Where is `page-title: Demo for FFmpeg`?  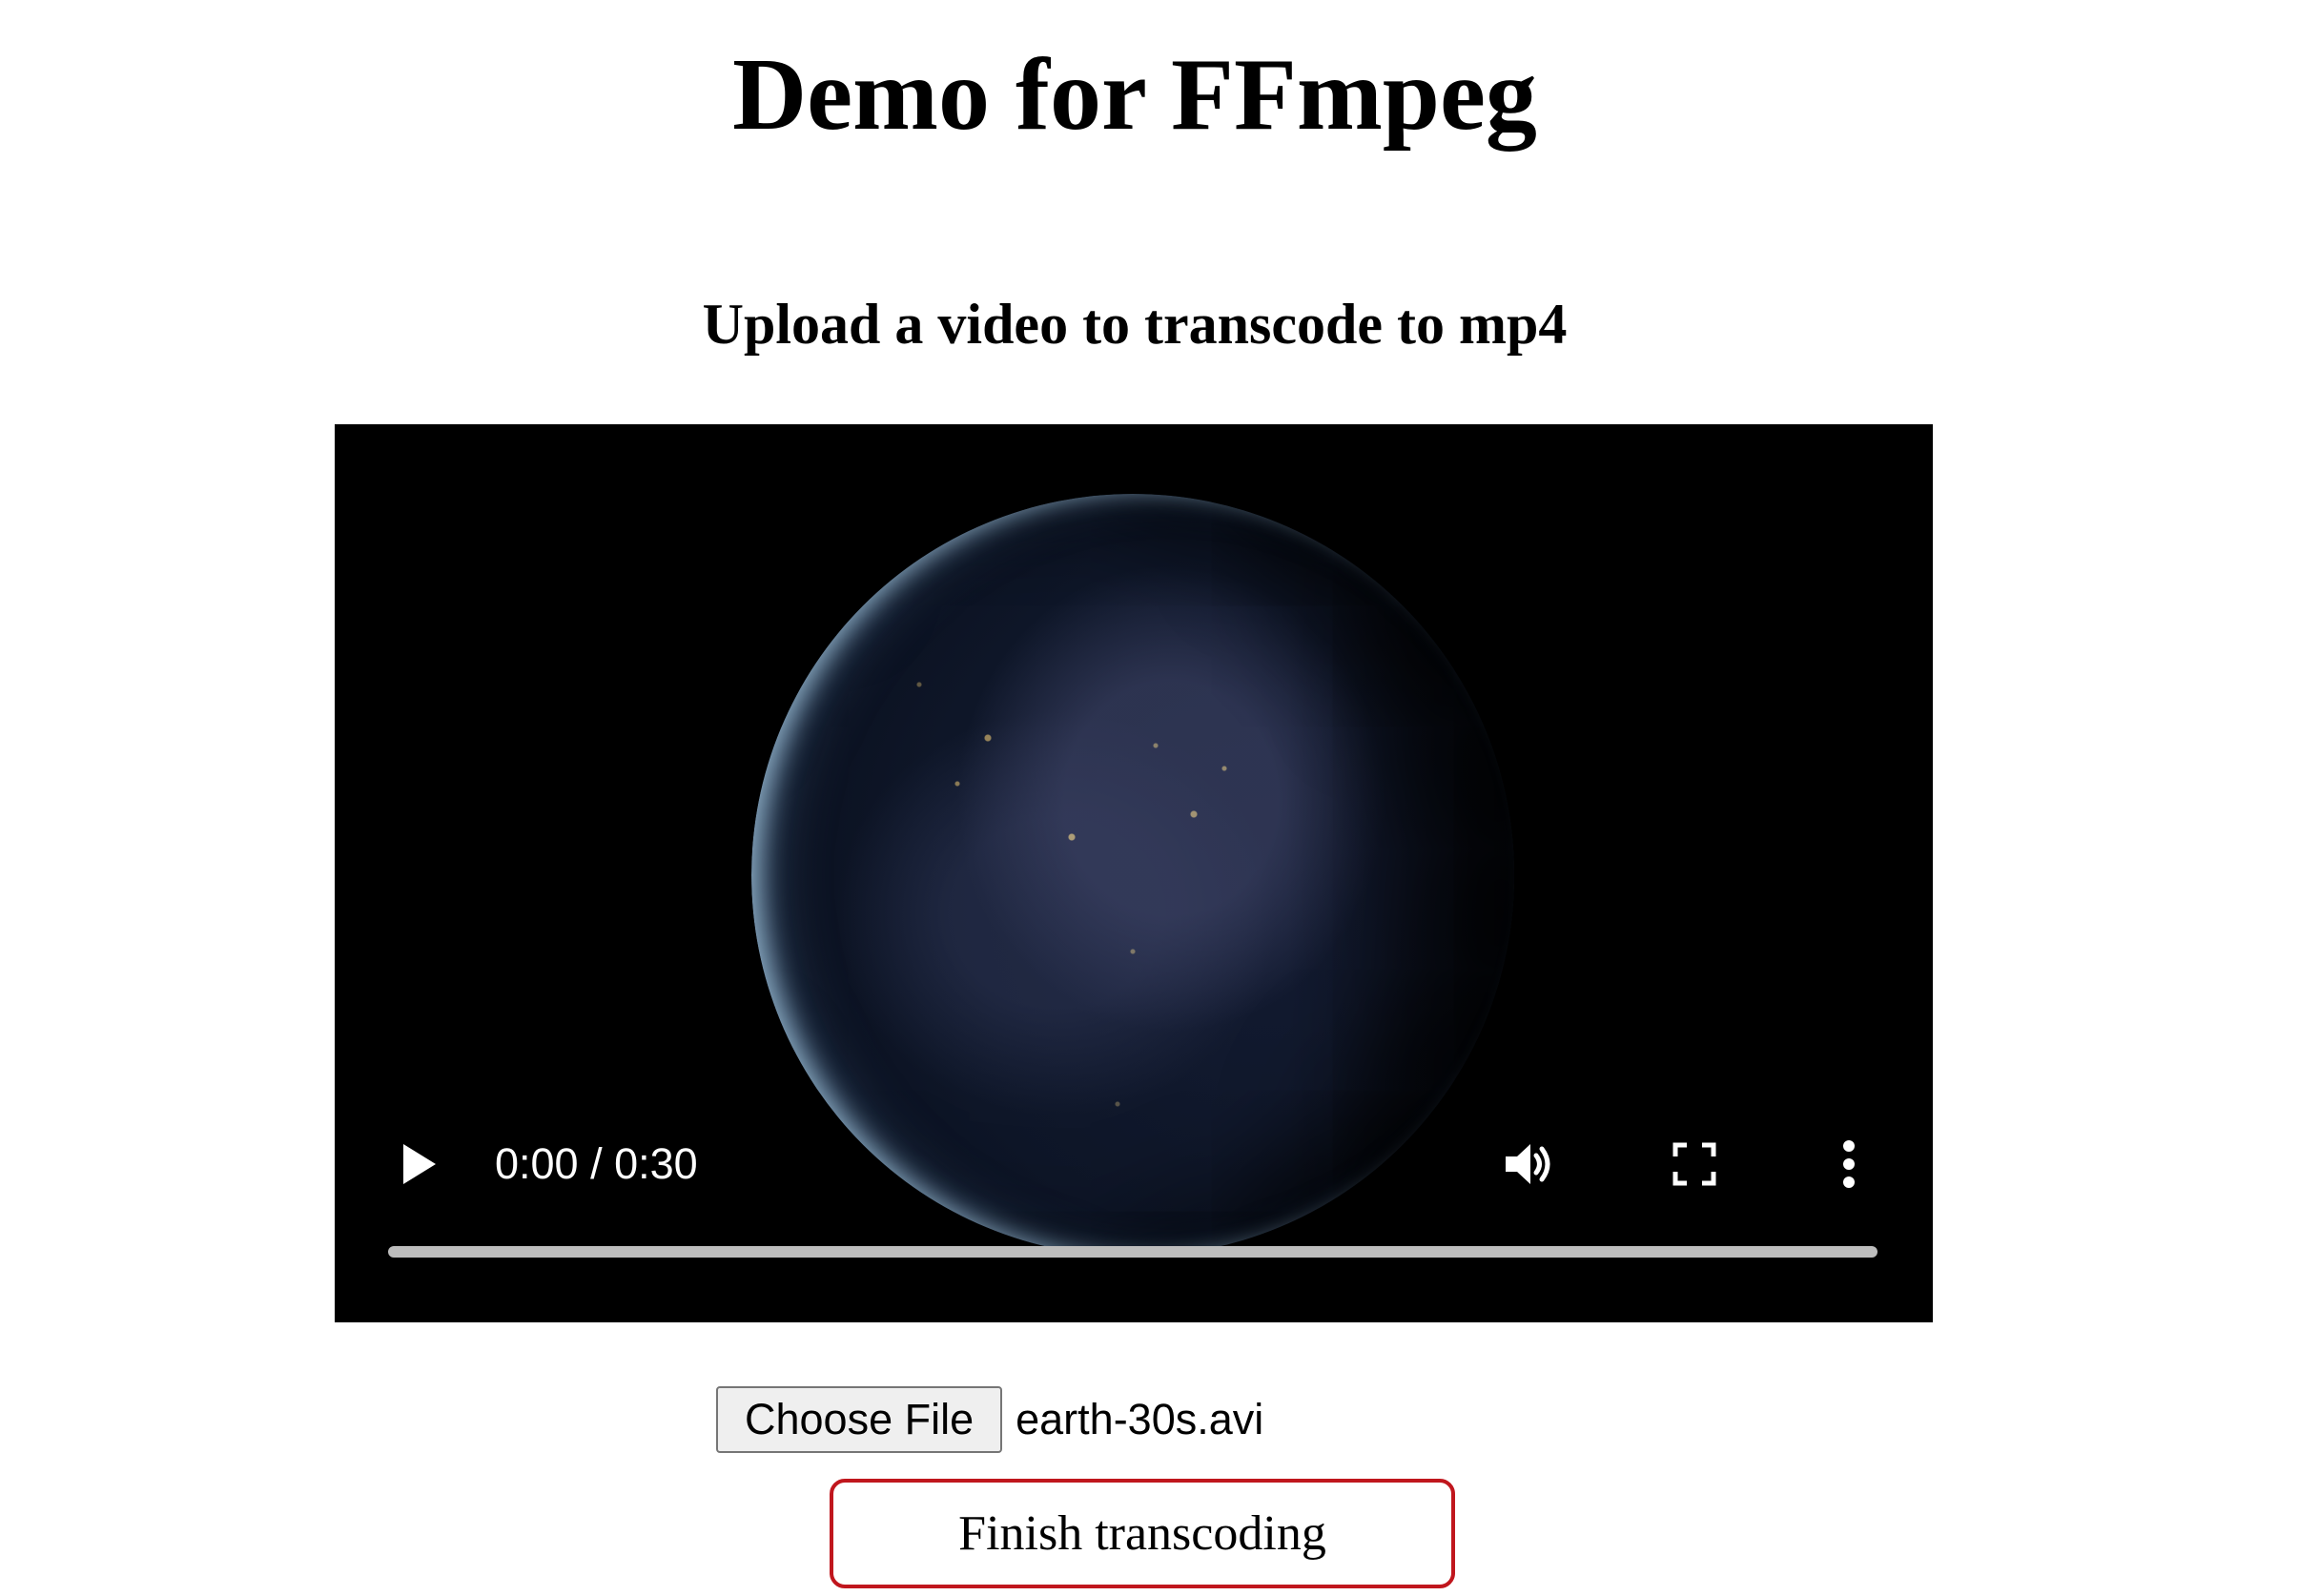
page-title: Demo for FFmpeg is located at coordinates (1134, 95).